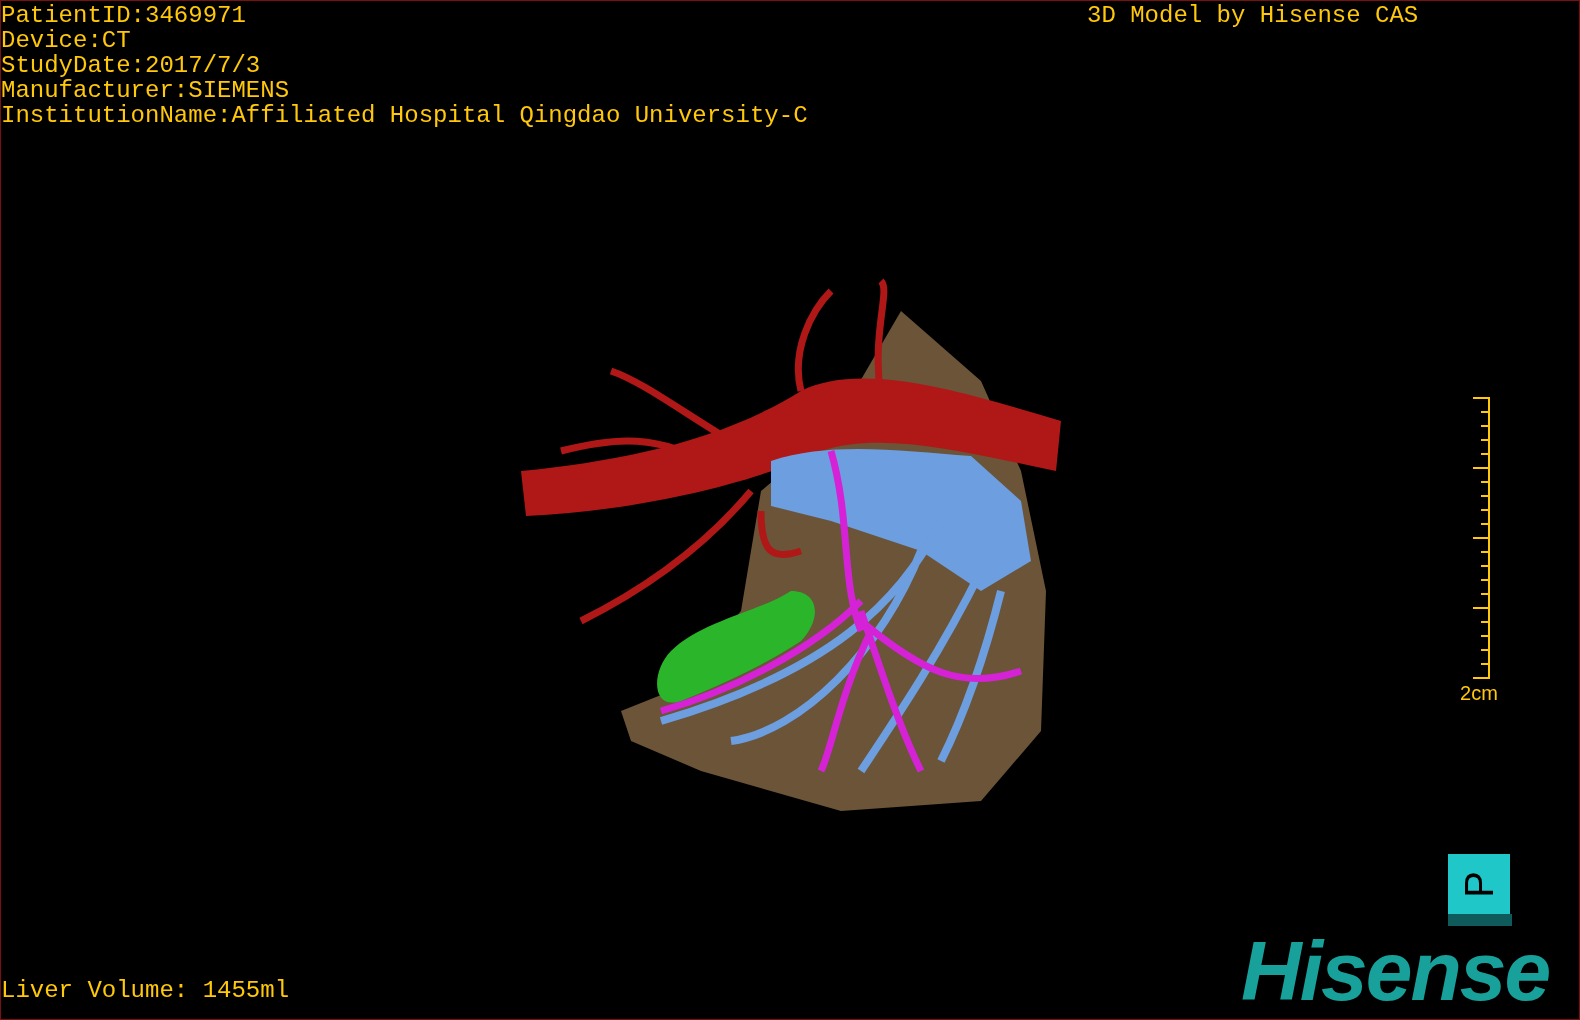 The width and height of the screenshot is (1580, 1020). I want to click on logo-text: Hisense, so click(1395, 971).